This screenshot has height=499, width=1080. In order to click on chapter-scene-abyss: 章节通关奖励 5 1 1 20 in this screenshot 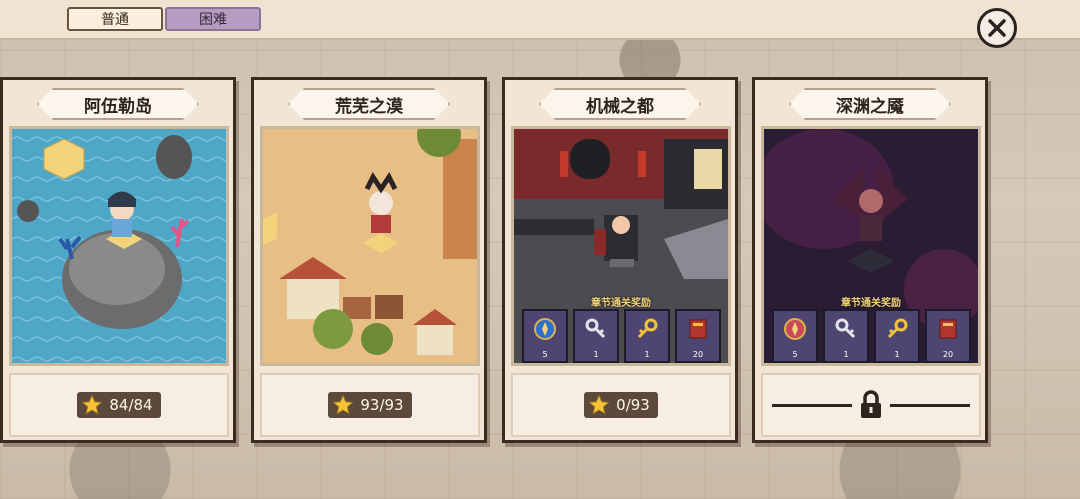, I will do `click(871, 246)`.